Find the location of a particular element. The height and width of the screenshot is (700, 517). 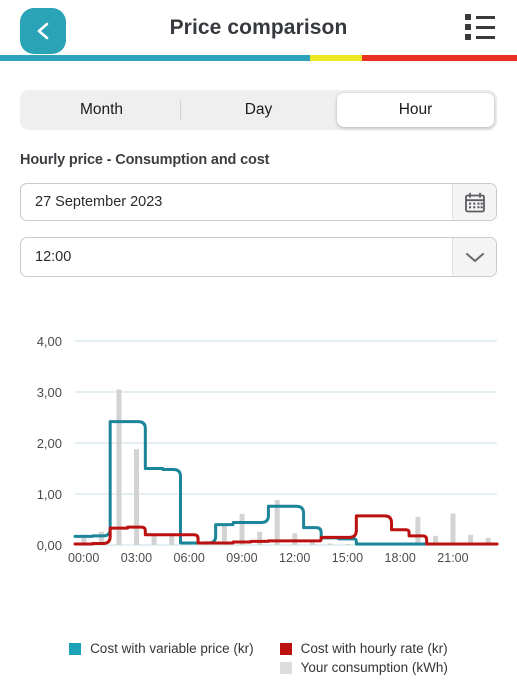

tab-hour: Hour is located at coordinates (415, 110).